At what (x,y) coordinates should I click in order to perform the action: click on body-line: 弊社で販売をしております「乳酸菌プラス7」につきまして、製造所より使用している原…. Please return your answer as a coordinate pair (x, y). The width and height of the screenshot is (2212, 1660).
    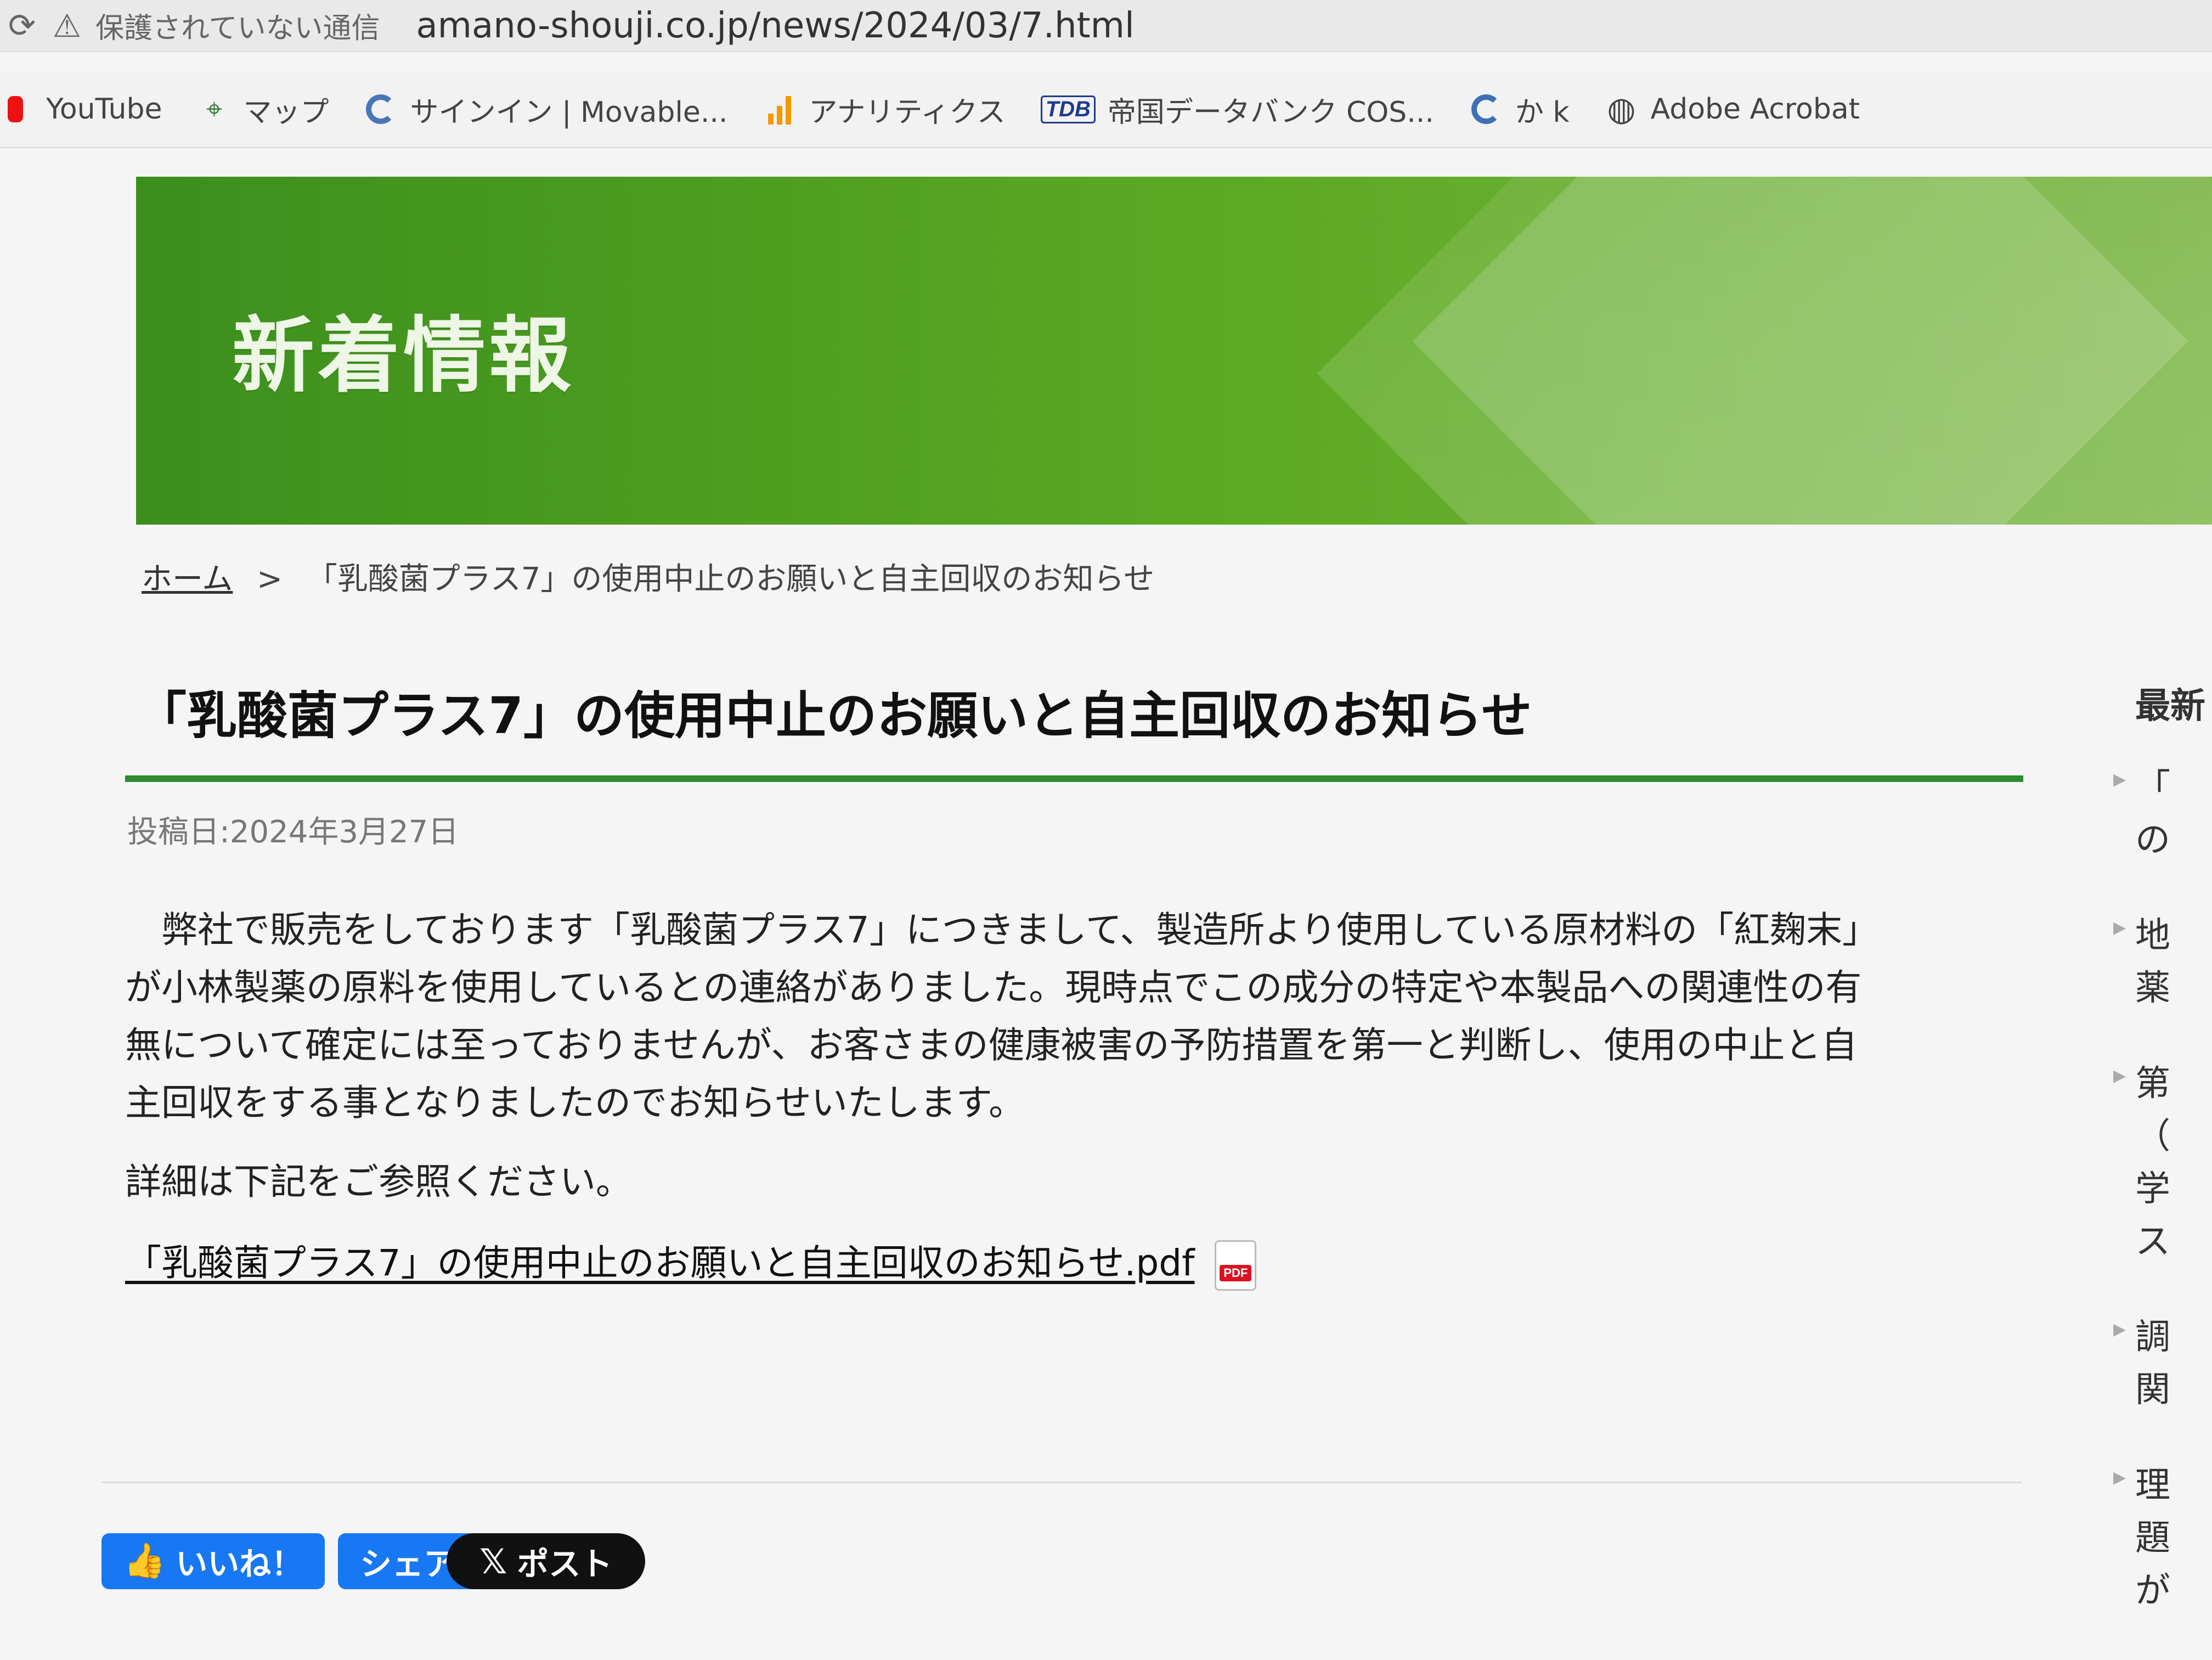
    Looking at the image, I should click on (1002, 930).